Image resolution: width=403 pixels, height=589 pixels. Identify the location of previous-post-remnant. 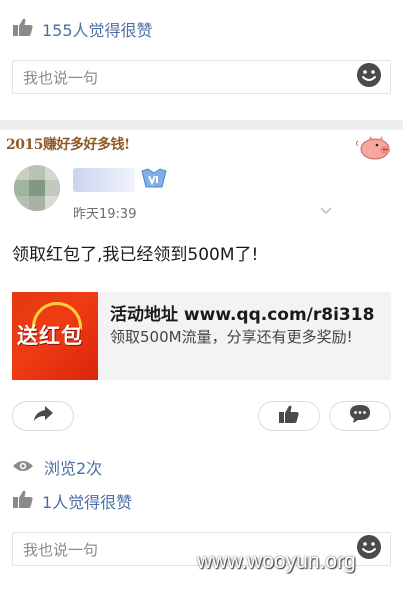
(201, 4).